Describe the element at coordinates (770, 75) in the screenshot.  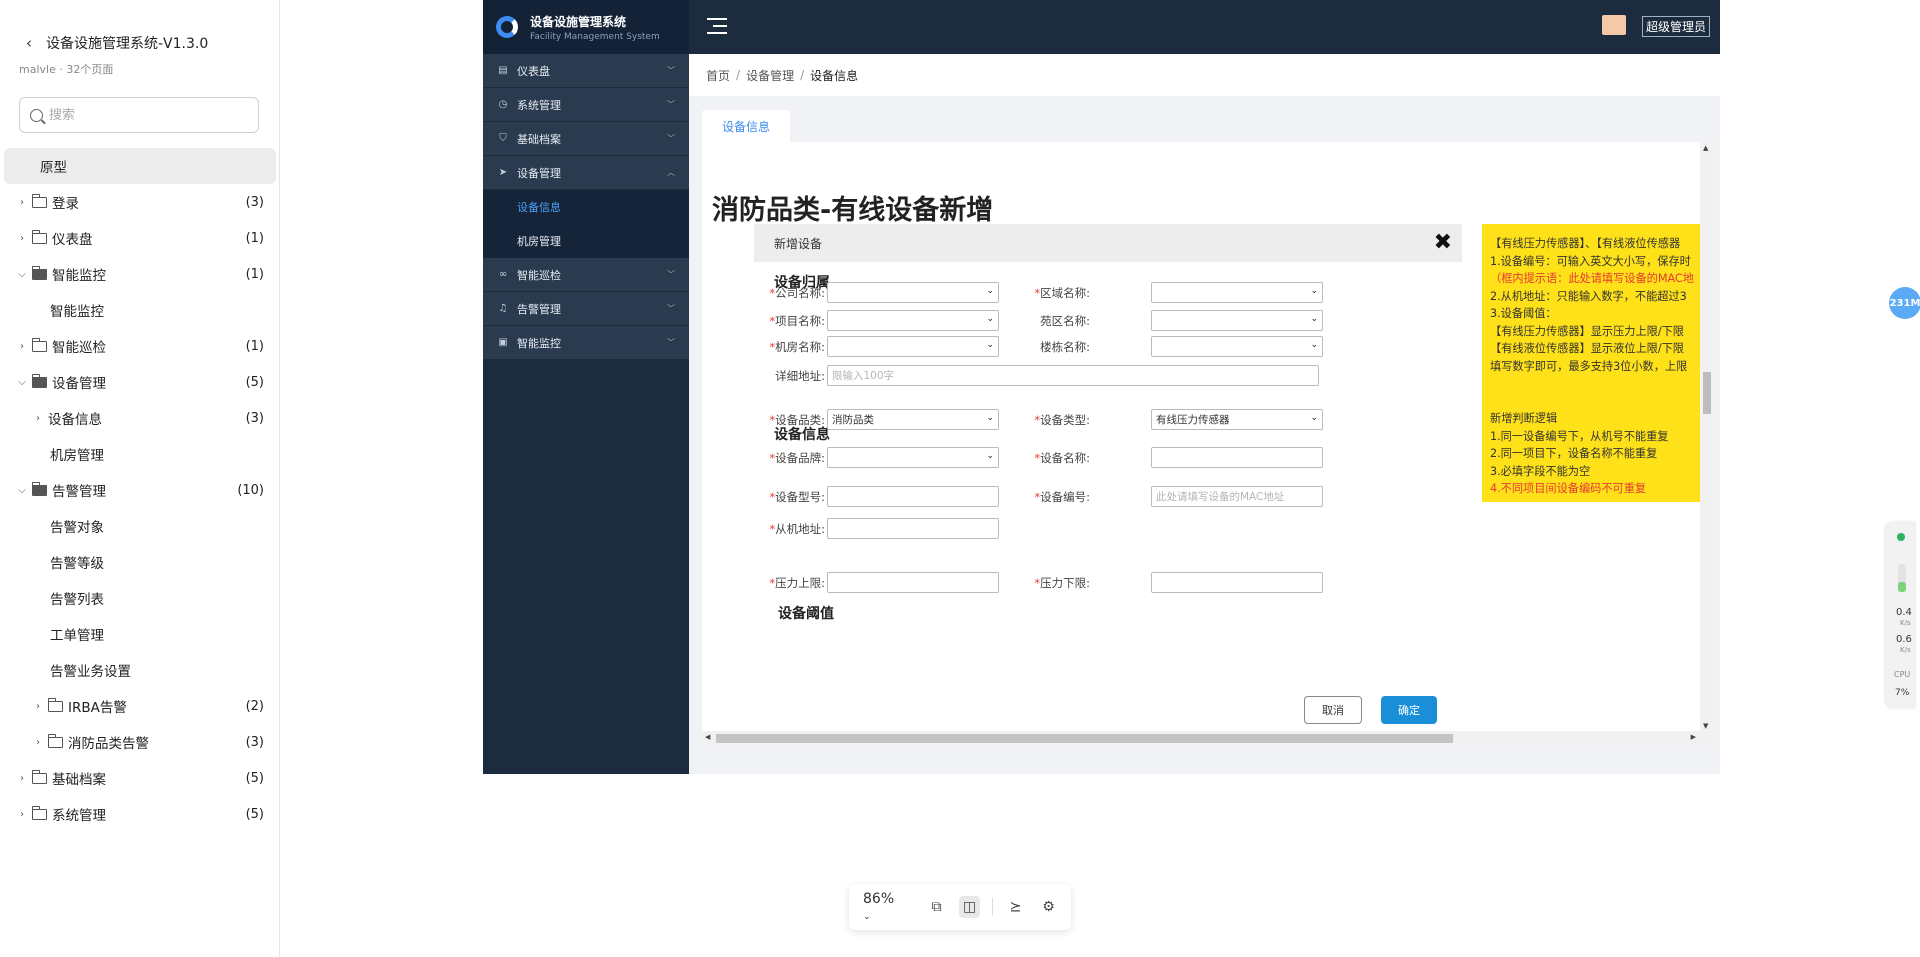
I see `breadcrumb-device-mgmt: 设备管理` at that location.